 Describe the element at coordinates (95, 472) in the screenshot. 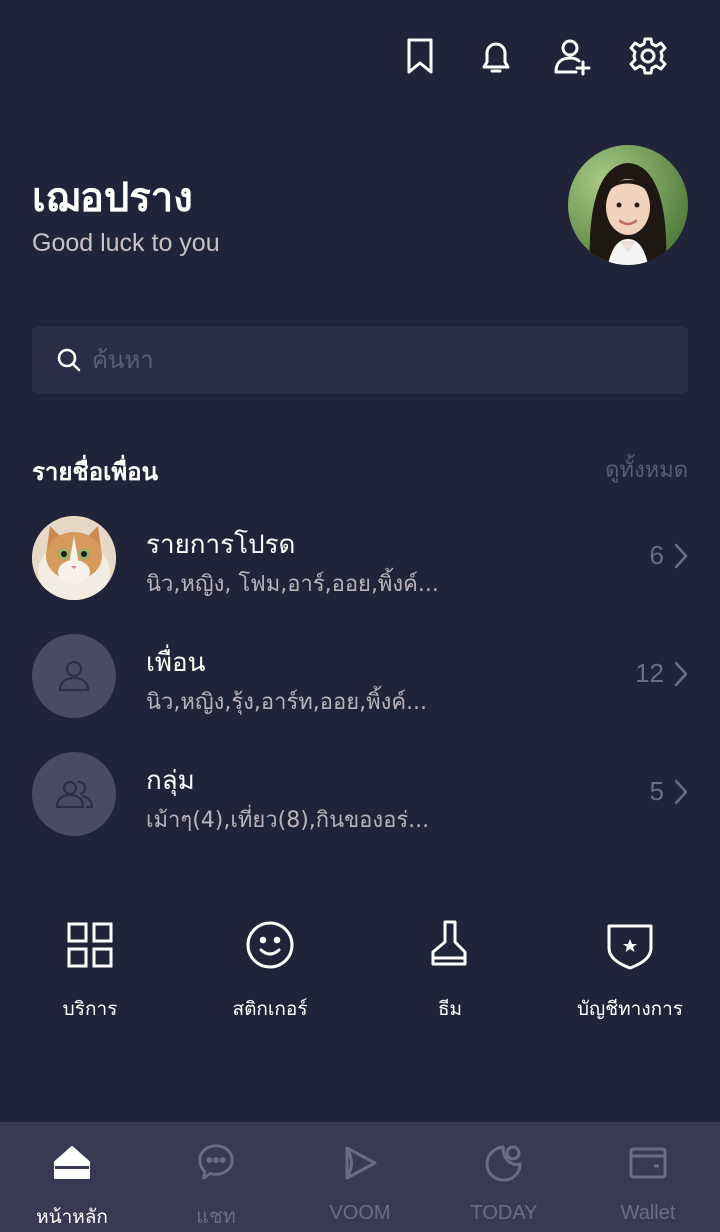

I see `section-title: รายชื่อเพื่อน` at that location.